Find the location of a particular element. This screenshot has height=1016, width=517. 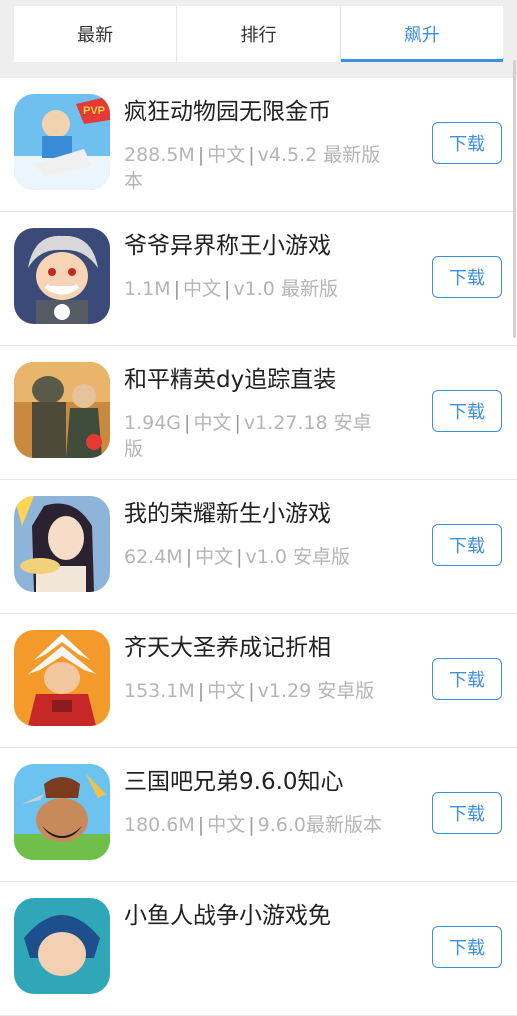

app-meta: 1.94G | 中文 | v1.27.18 安卓版 is located at coordinates (248, 436).